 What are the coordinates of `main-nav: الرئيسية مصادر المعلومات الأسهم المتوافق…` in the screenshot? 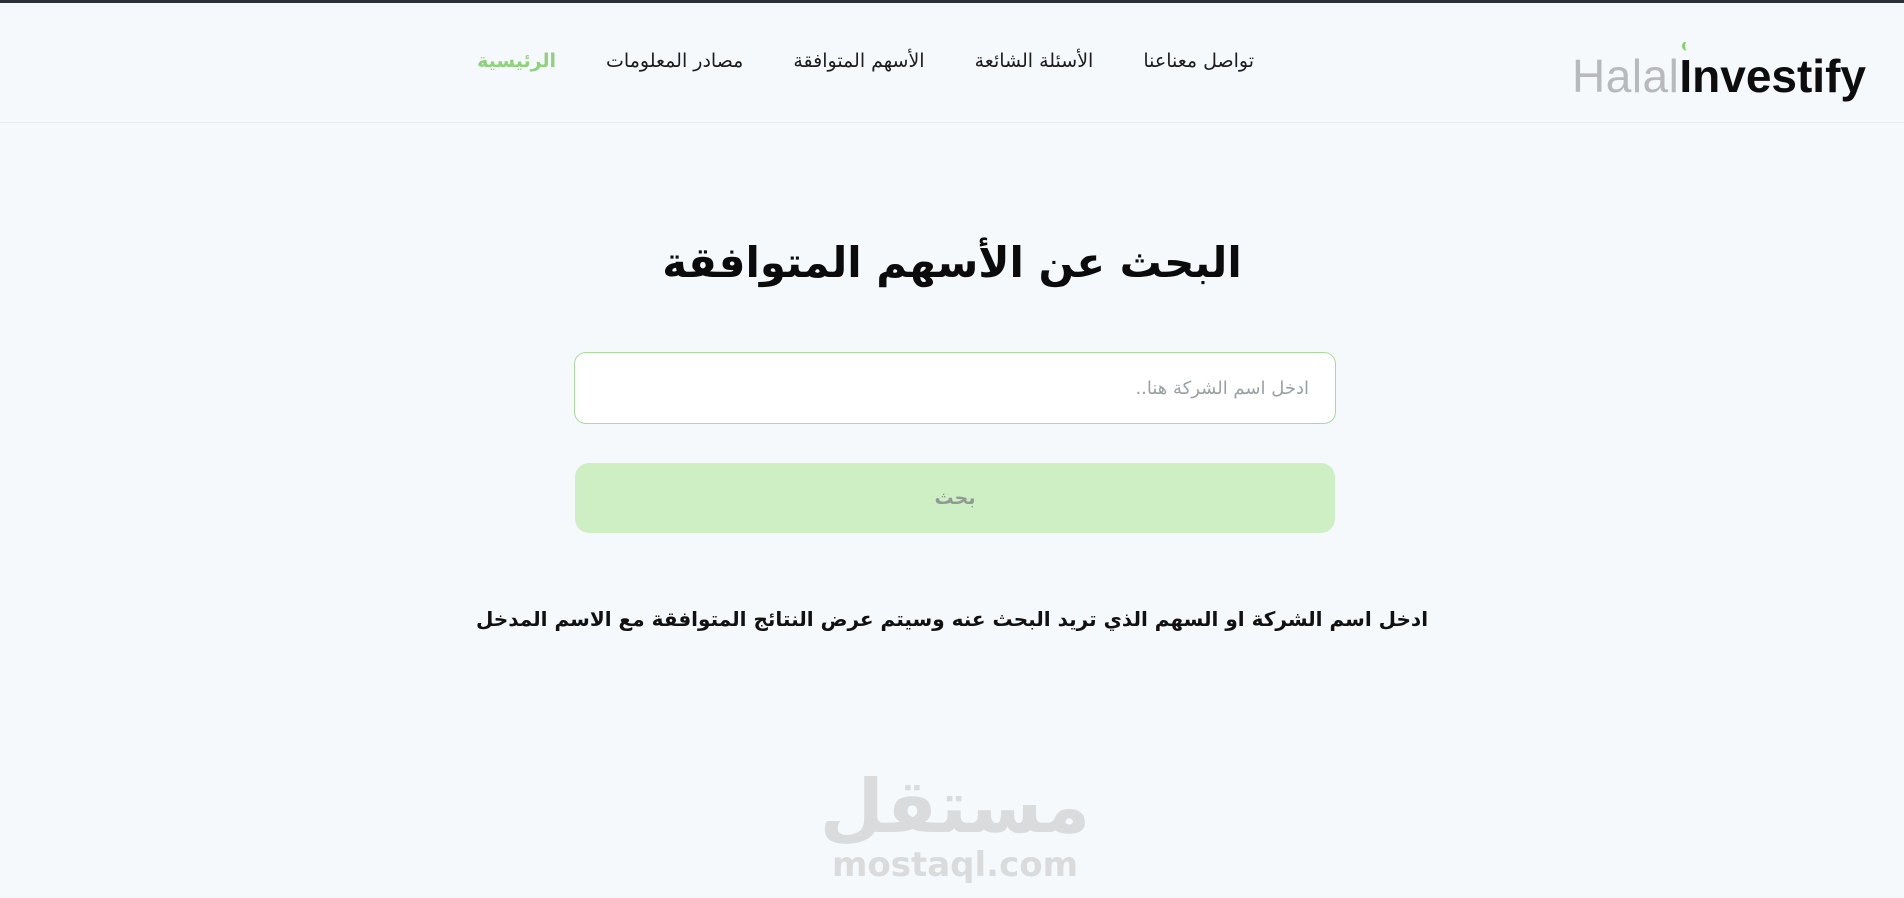 It's located at (840, 61).